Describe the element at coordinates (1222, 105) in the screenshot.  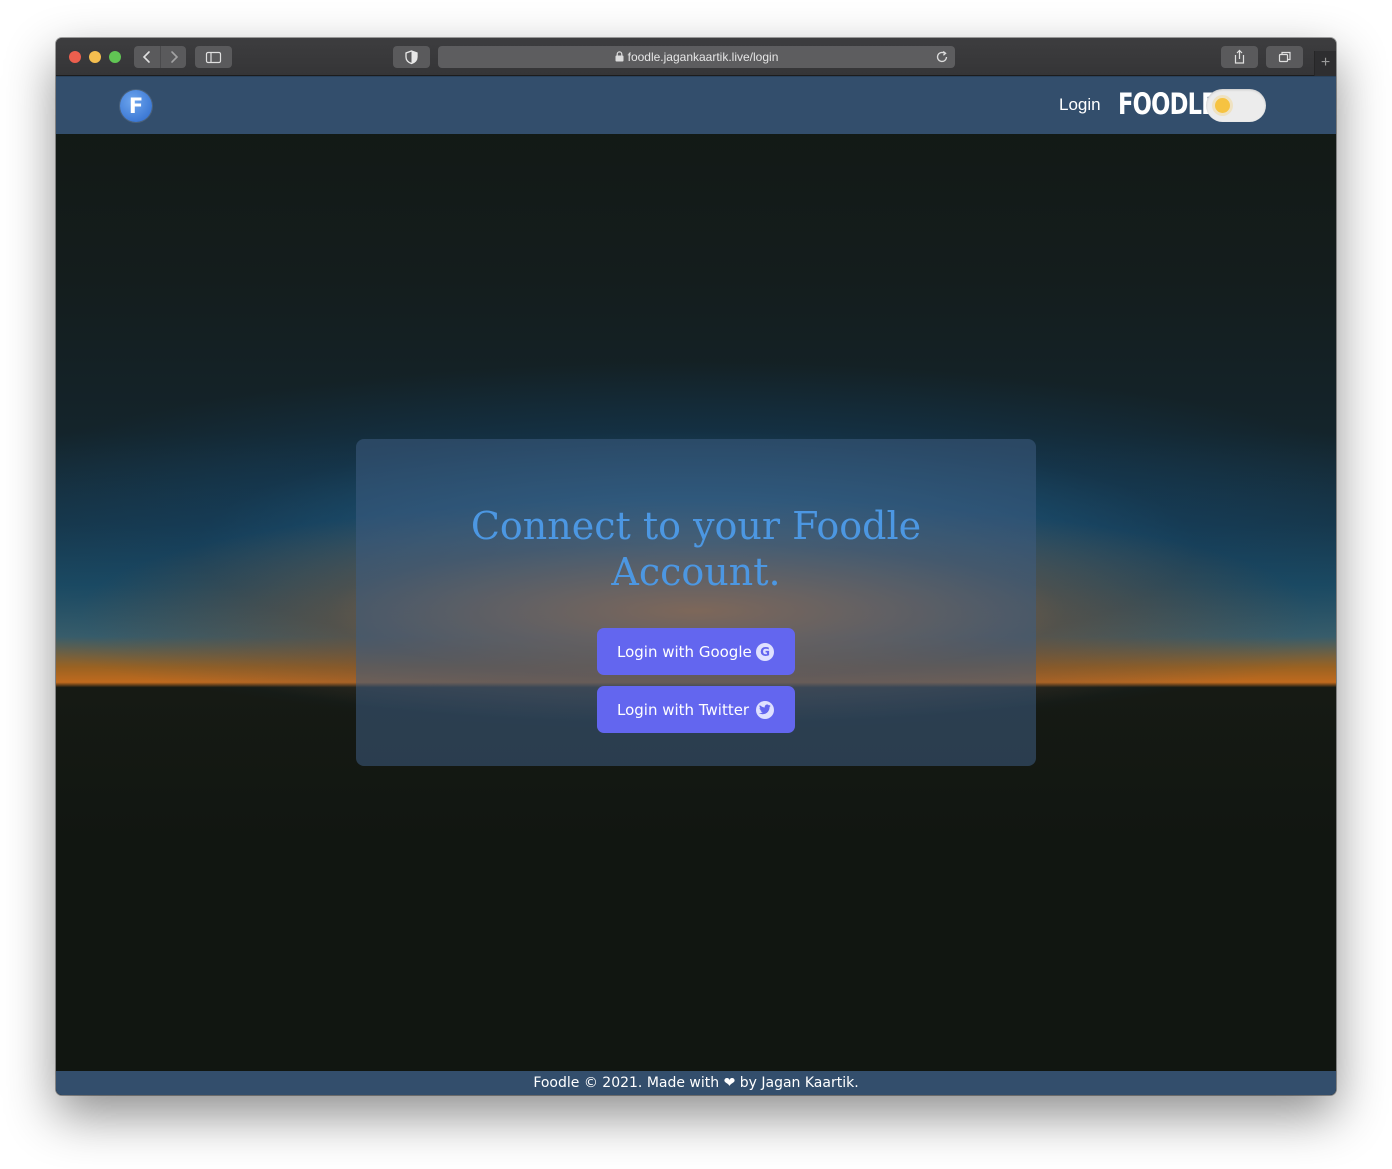
I see `sun-icon` at that location.